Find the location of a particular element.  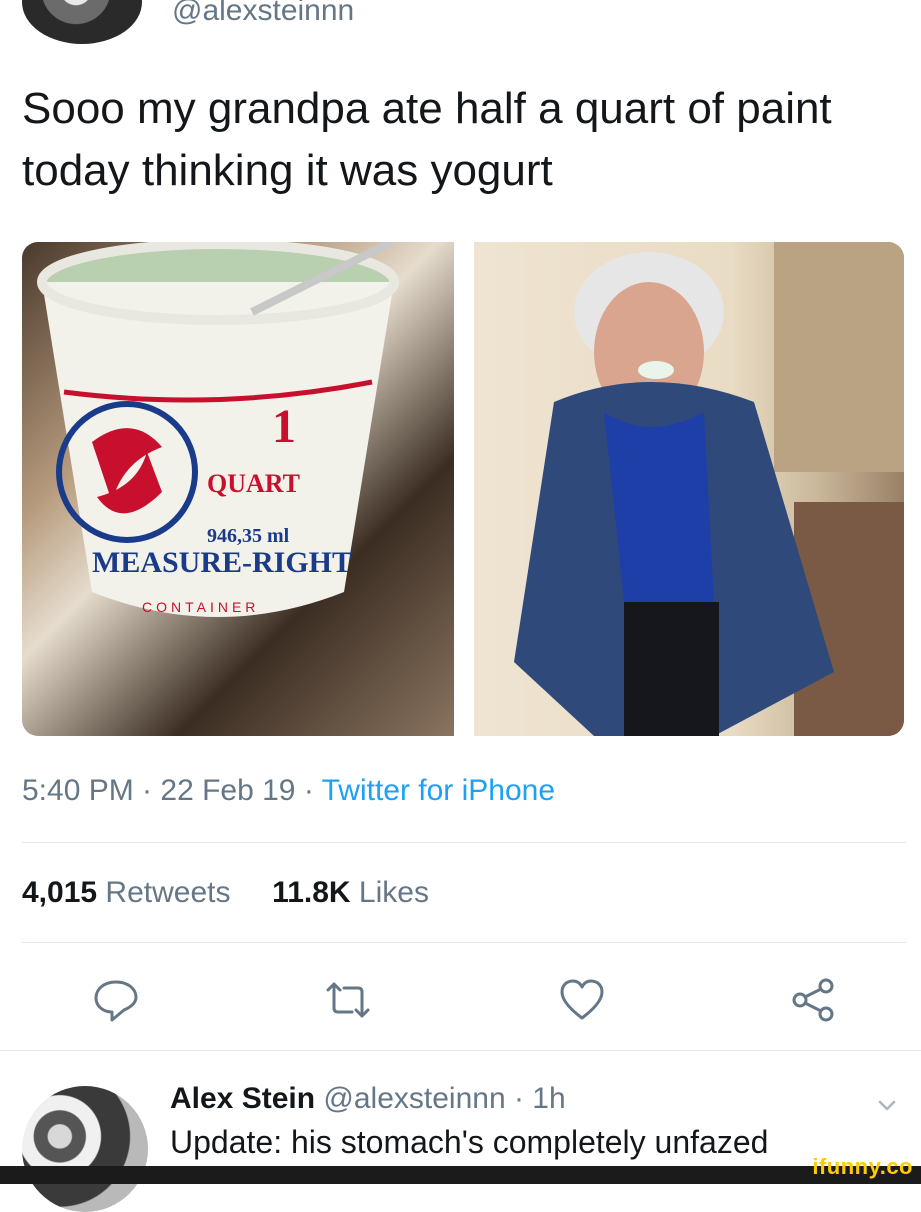

author-avatar is located at coordinates (82, 22).